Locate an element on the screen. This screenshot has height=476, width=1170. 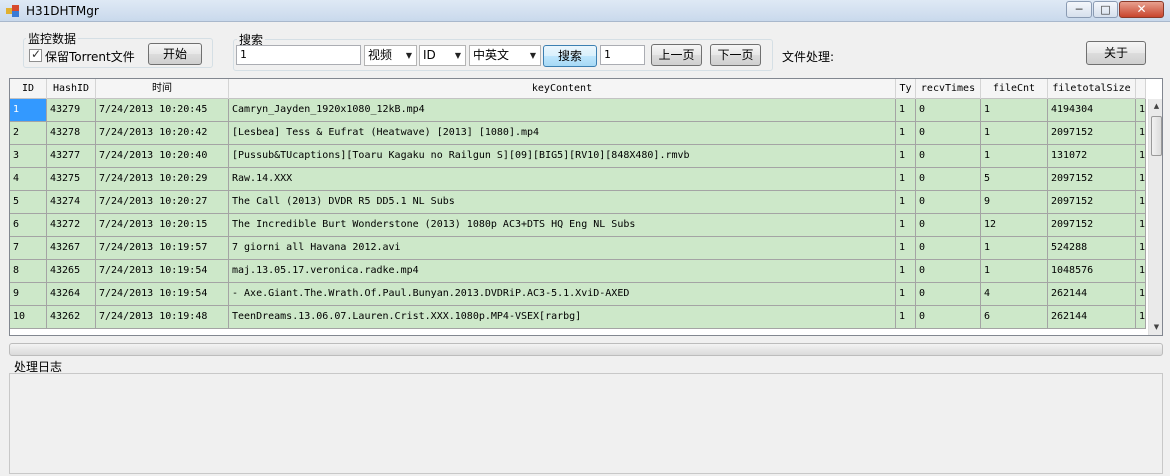
column-header-filecnt: fileCnt is located at coordinates (1014, 89).